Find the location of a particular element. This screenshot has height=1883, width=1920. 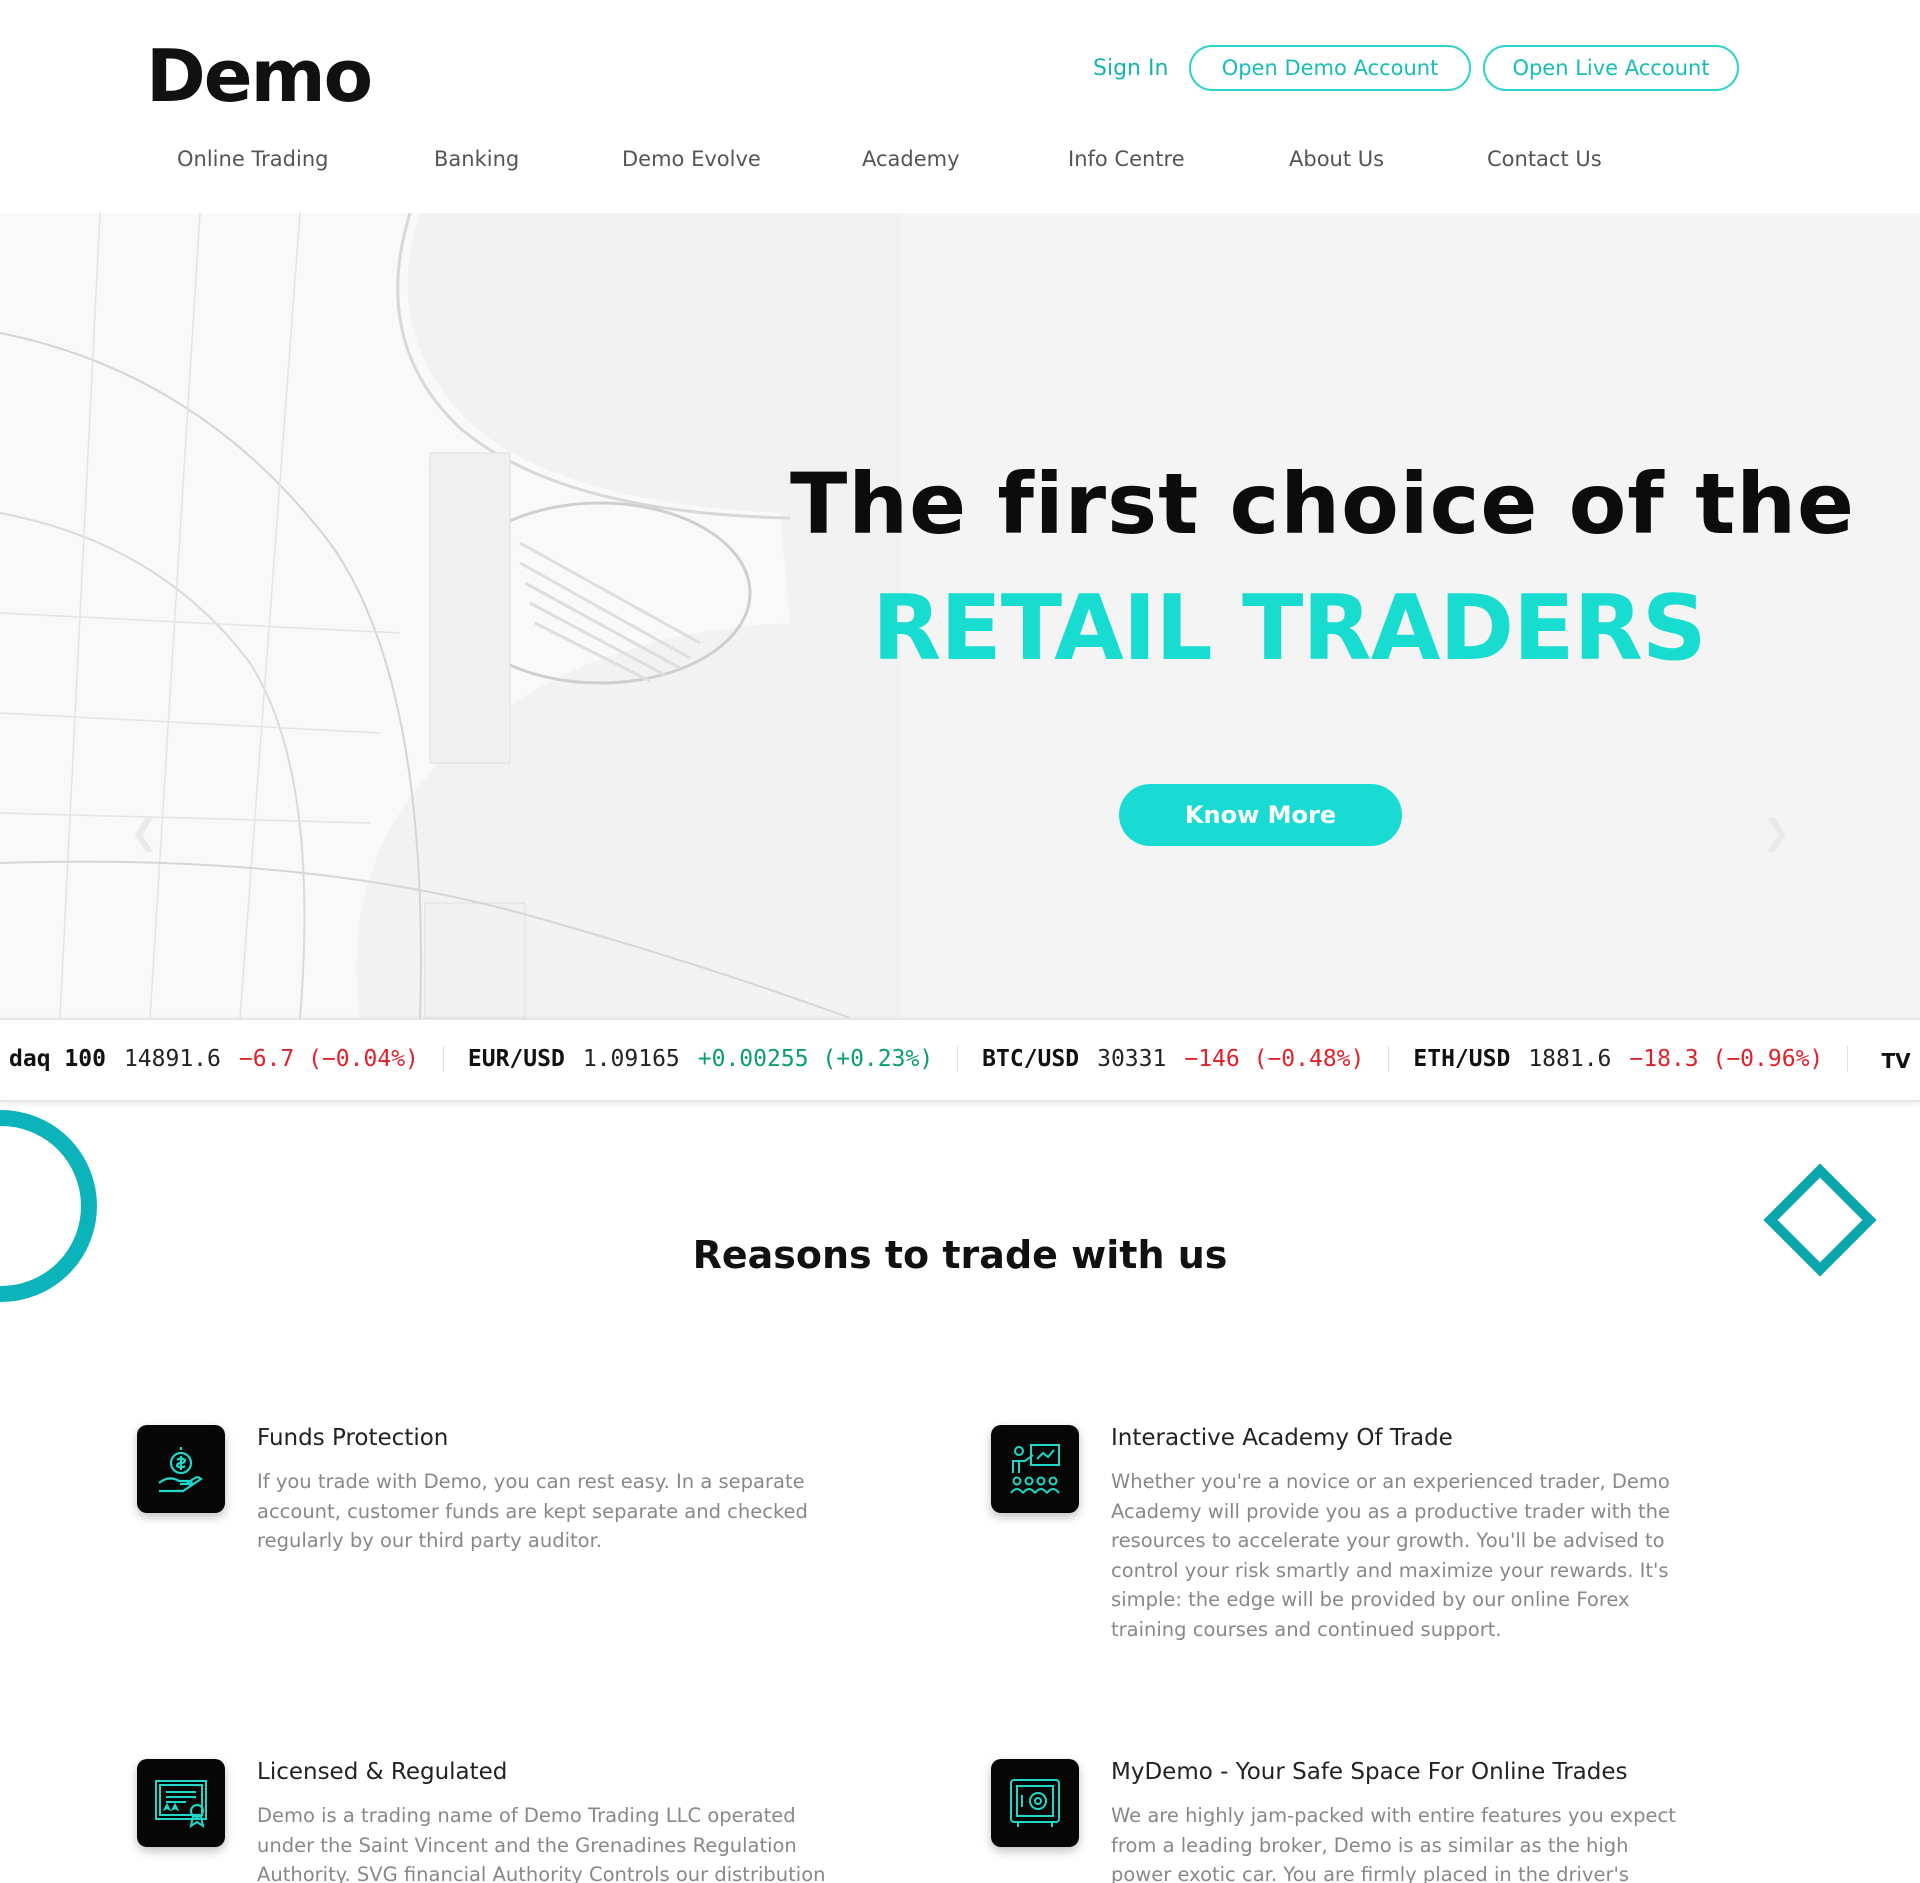

classroom-icon is located at coordinates (1035, 1469).